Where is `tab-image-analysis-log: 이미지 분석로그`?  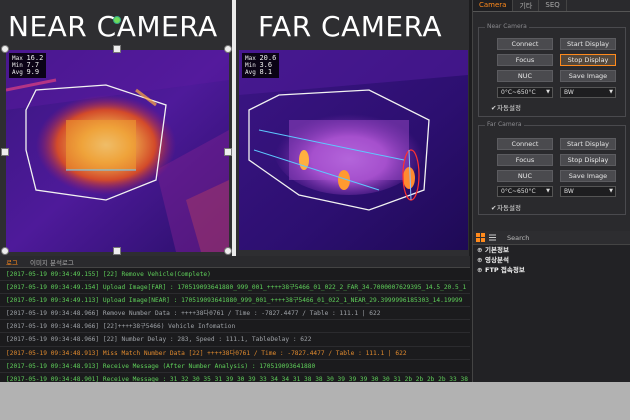
tab-image-analysis-log: 이미지 분석로그 is located at coordinates (52, 261).